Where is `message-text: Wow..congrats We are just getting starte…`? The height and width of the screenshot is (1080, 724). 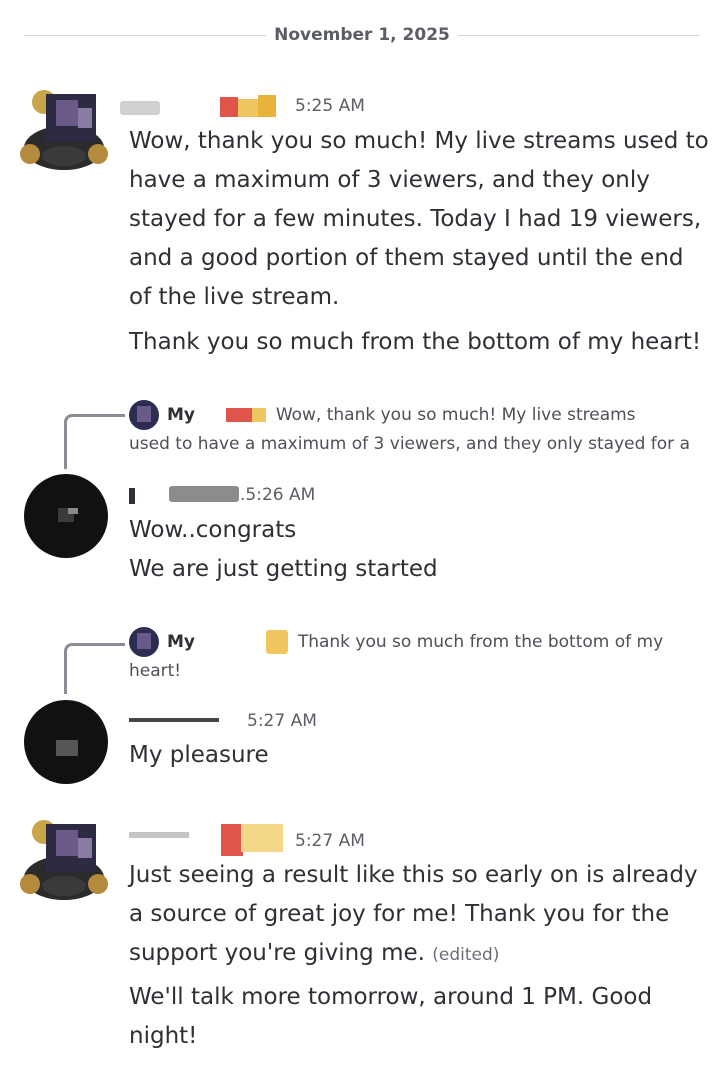
message-text: Wow..congrats We are just getting starte… is located at coordinates (283, 549).